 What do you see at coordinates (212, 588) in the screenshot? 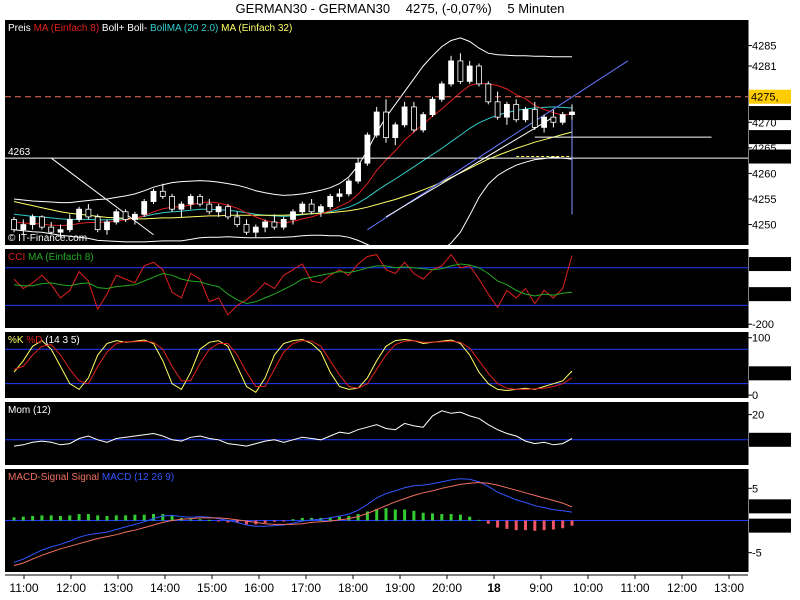
I see `time-tick-label: 15:00` at bounding box center [212, 588].